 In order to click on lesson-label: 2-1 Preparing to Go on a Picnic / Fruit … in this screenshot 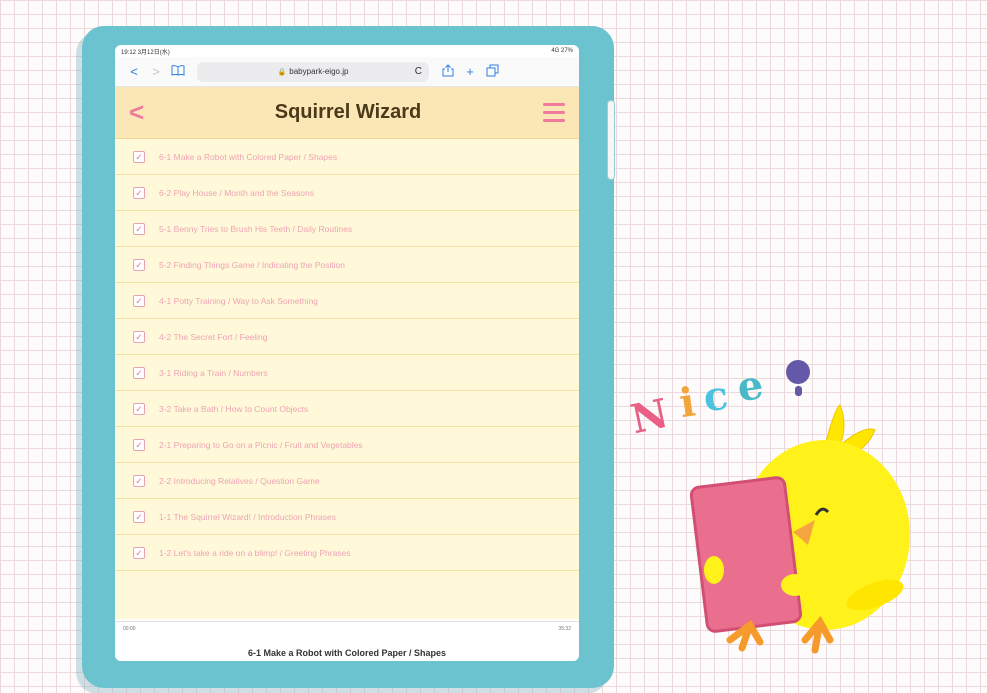, I will do `click(261, 444)`.